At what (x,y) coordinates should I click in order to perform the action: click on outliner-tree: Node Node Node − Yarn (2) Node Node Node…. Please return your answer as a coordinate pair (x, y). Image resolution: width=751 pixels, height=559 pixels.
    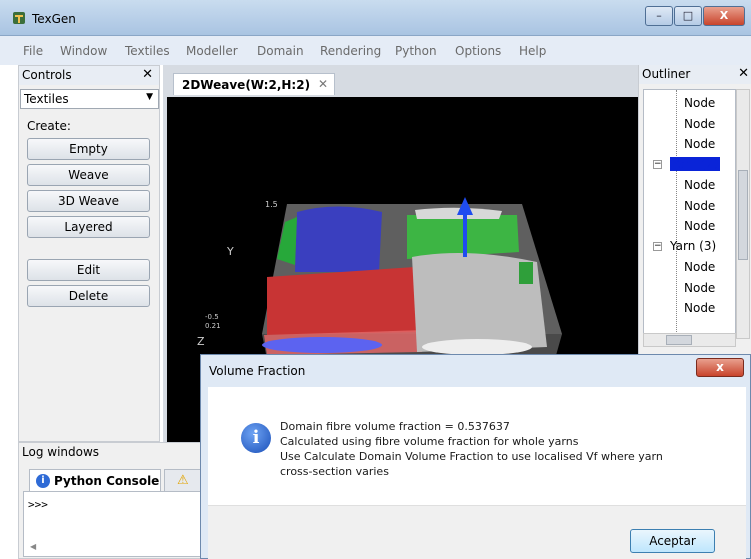
    Looking at the image, I should click on (689, 214).